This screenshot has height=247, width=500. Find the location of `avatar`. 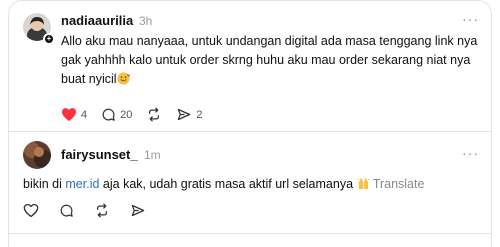

avatar is located at coordinates (37, 155).